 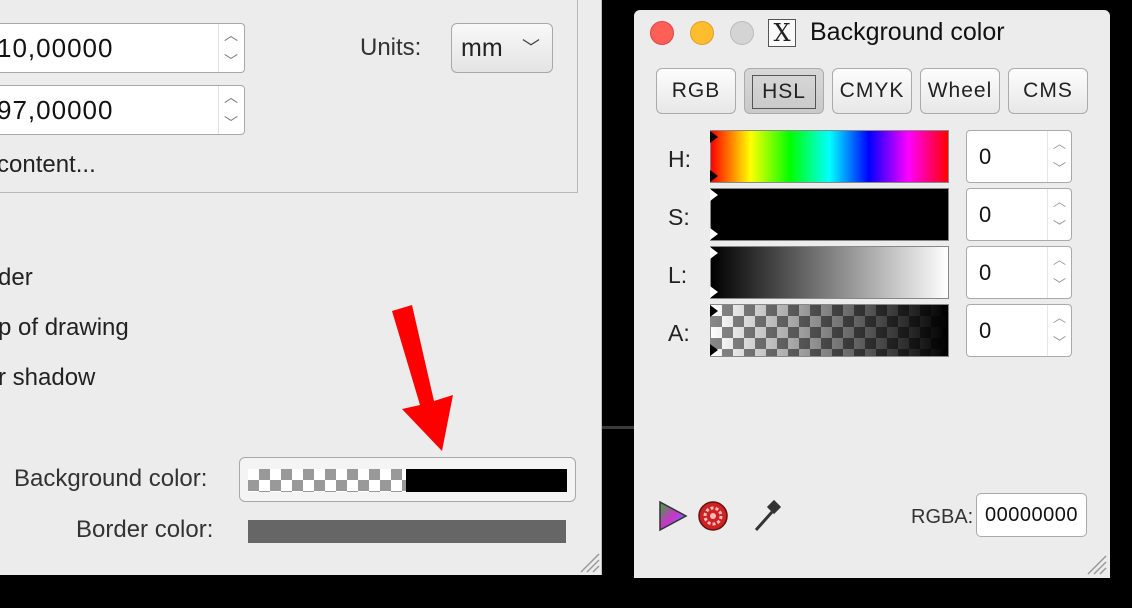 I want to click on hue-value: 0, so click(x=985, y=156).